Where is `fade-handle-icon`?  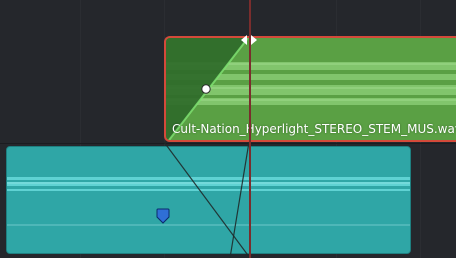 fade-handle-icon is located at coordinates (249, 40).